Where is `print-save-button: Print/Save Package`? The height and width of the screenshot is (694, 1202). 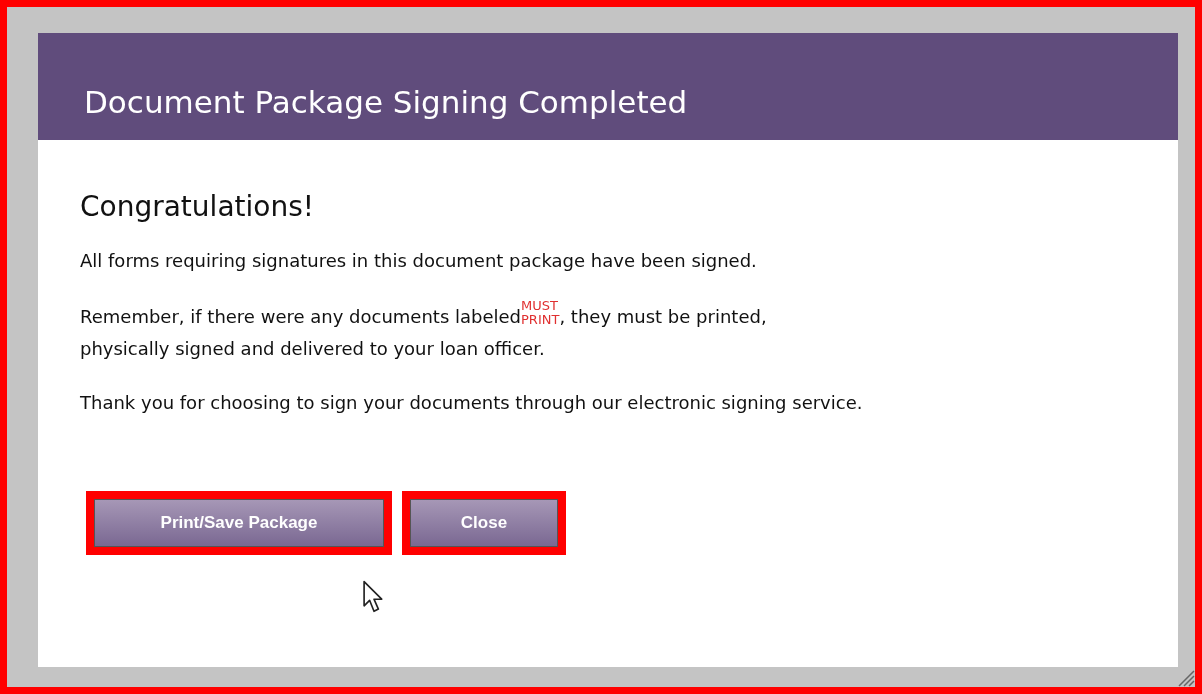 print-save-button: Print/Save Package is located at coordinates (239, 523).